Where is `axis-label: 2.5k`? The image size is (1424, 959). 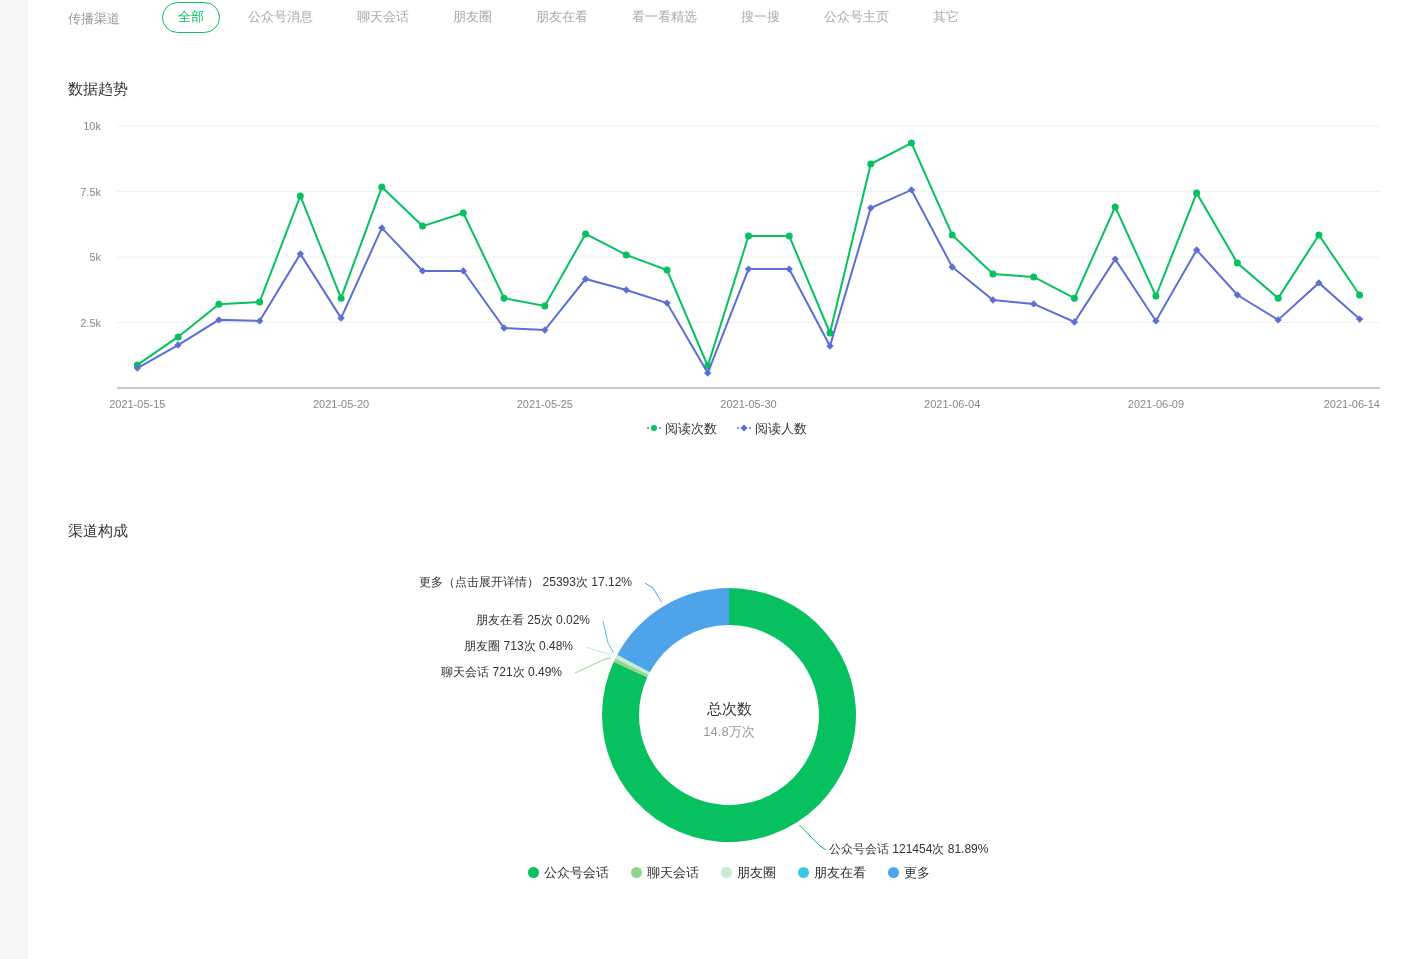 axis-label: 2.5k is located at coordinates (90, 322).